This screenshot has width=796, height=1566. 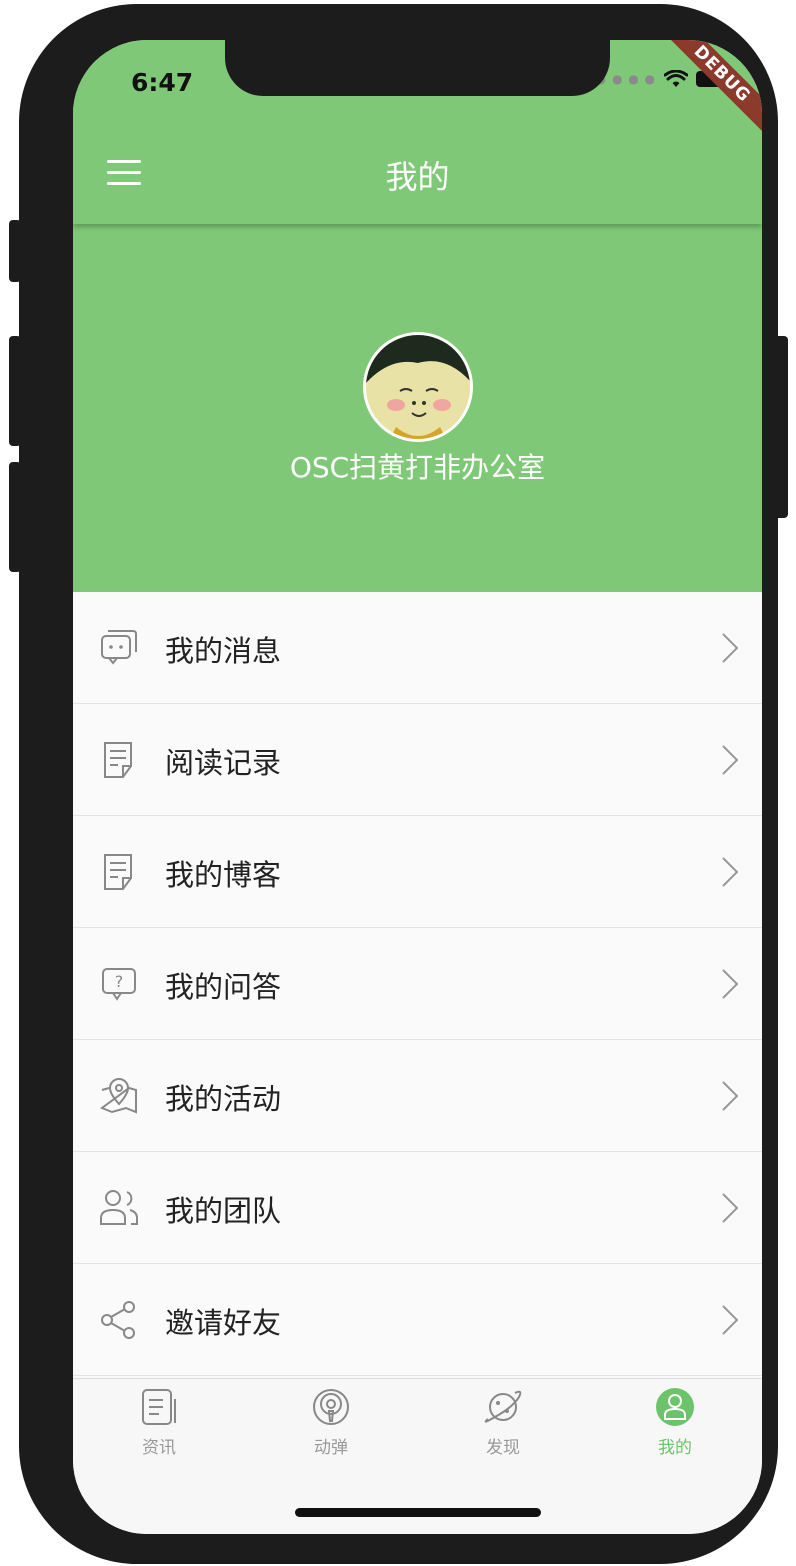 I want to click on question-icon: ?, so click(x=119, y=984).